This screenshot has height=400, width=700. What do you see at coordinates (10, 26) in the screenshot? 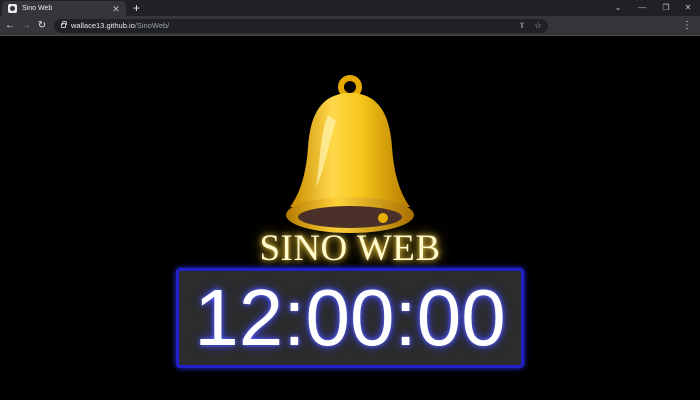
I see `back-button: ←` at bounding box center [10, 26].